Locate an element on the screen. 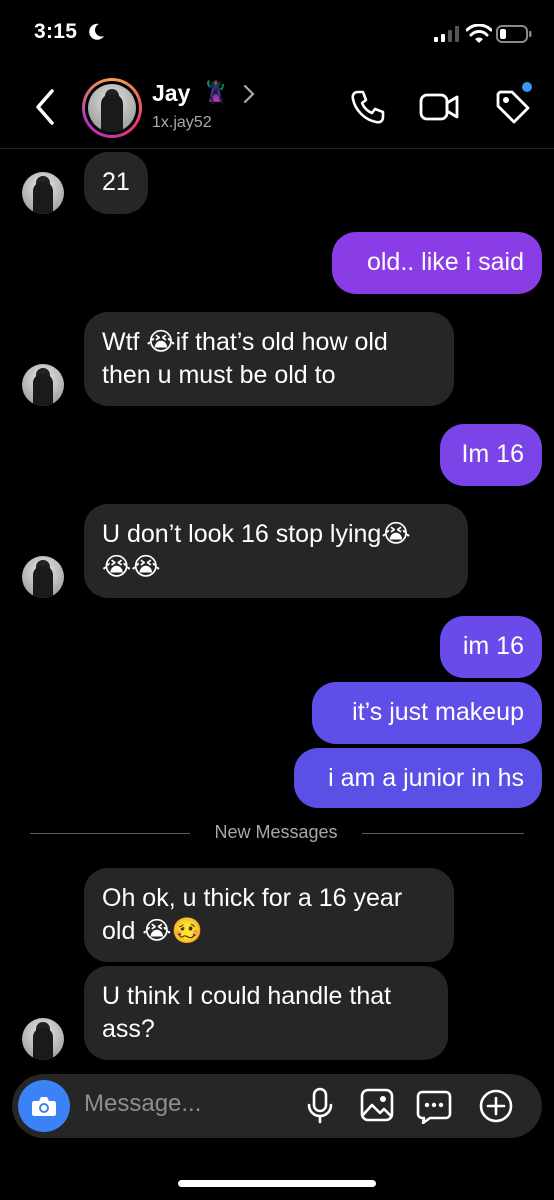 Image resolution: width=554 pixels, height=1200 pixels. microphone-icon is located at coordinates (320, 1106).